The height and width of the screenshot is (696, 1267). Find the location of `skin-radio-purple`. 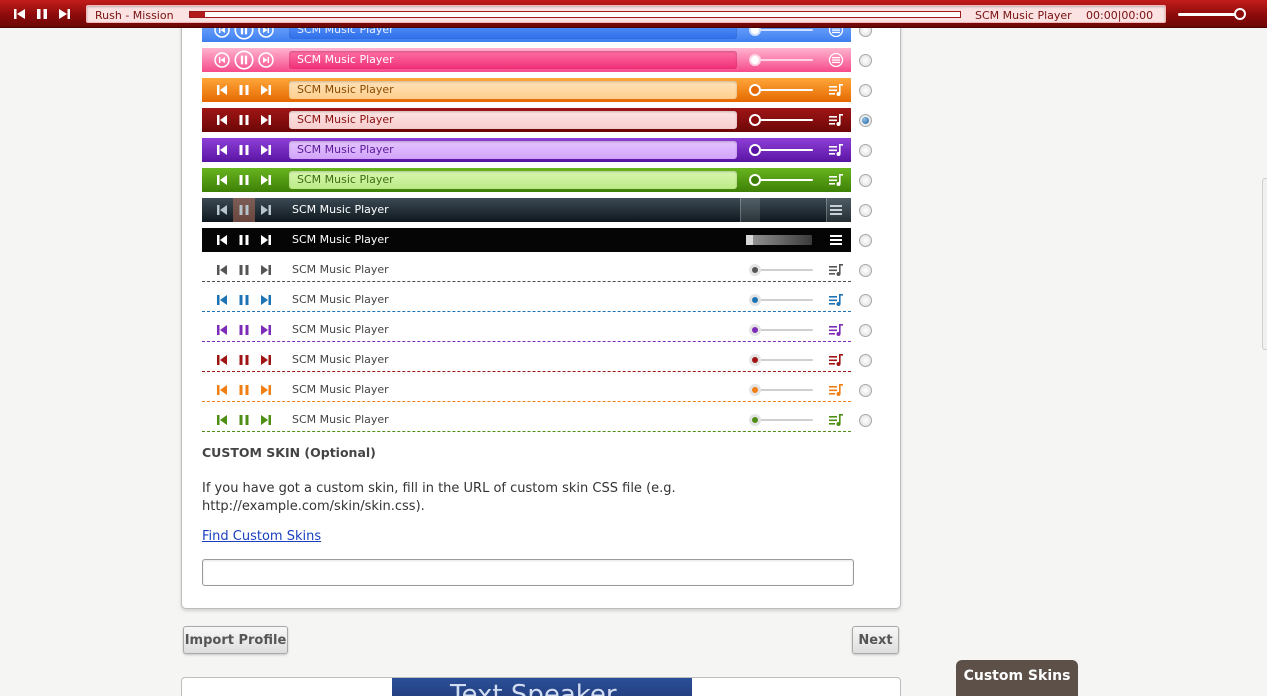

skin-radio-purple is located at coordinates (865, 150).